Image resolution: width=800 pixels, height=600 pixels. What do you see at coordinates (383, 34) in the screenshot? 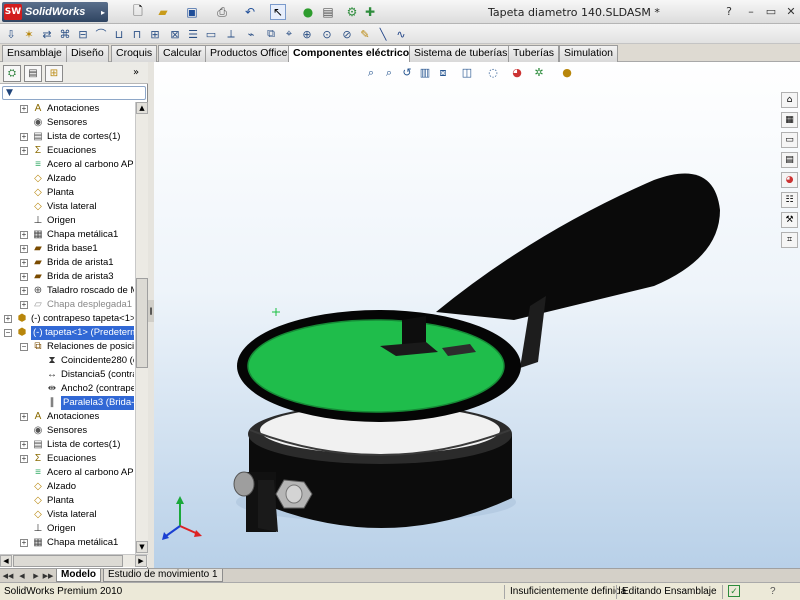
I see `line-route-icon: ╲` at bounding box center [383, 34].